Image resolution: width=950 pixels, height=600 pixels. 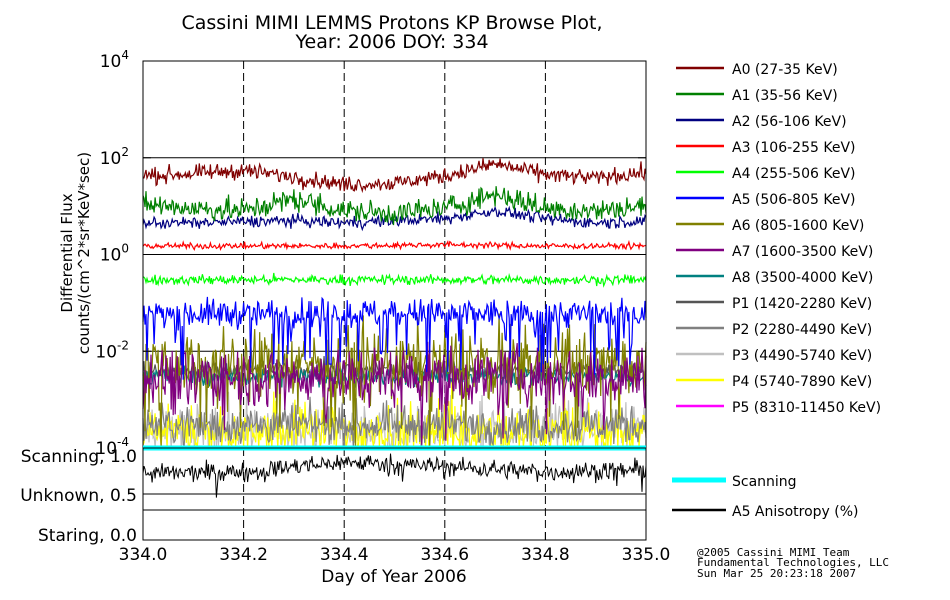 I want to click on status-y-ticks: Scanning, 1.0 Unknown, 0.5 Staring, 0.0, so click(x=78, y=496).